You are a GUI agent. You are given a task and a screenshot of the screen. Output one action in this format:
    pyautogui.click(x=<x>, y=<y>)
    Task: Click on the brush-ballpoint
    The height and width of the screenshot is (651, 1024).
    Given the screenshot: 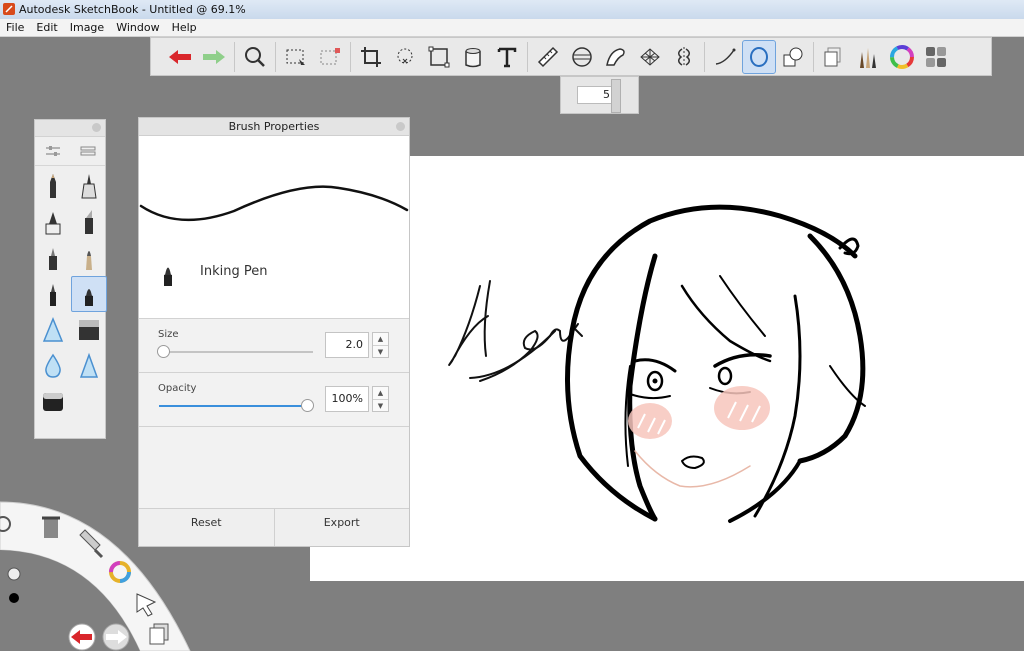 What is the action you would take?
    pyautogui.click(x=53, y=294)
    